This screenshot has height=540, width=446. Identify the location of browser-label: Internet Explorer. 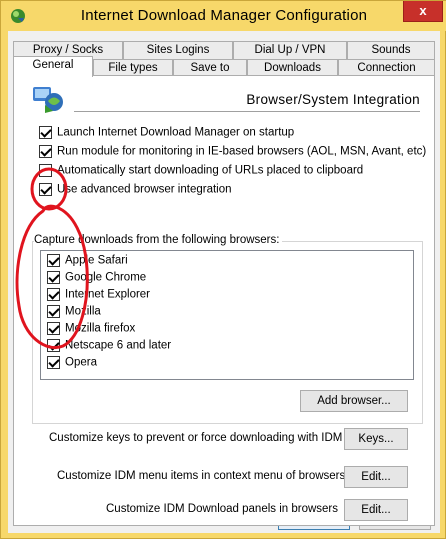
(108, 294).